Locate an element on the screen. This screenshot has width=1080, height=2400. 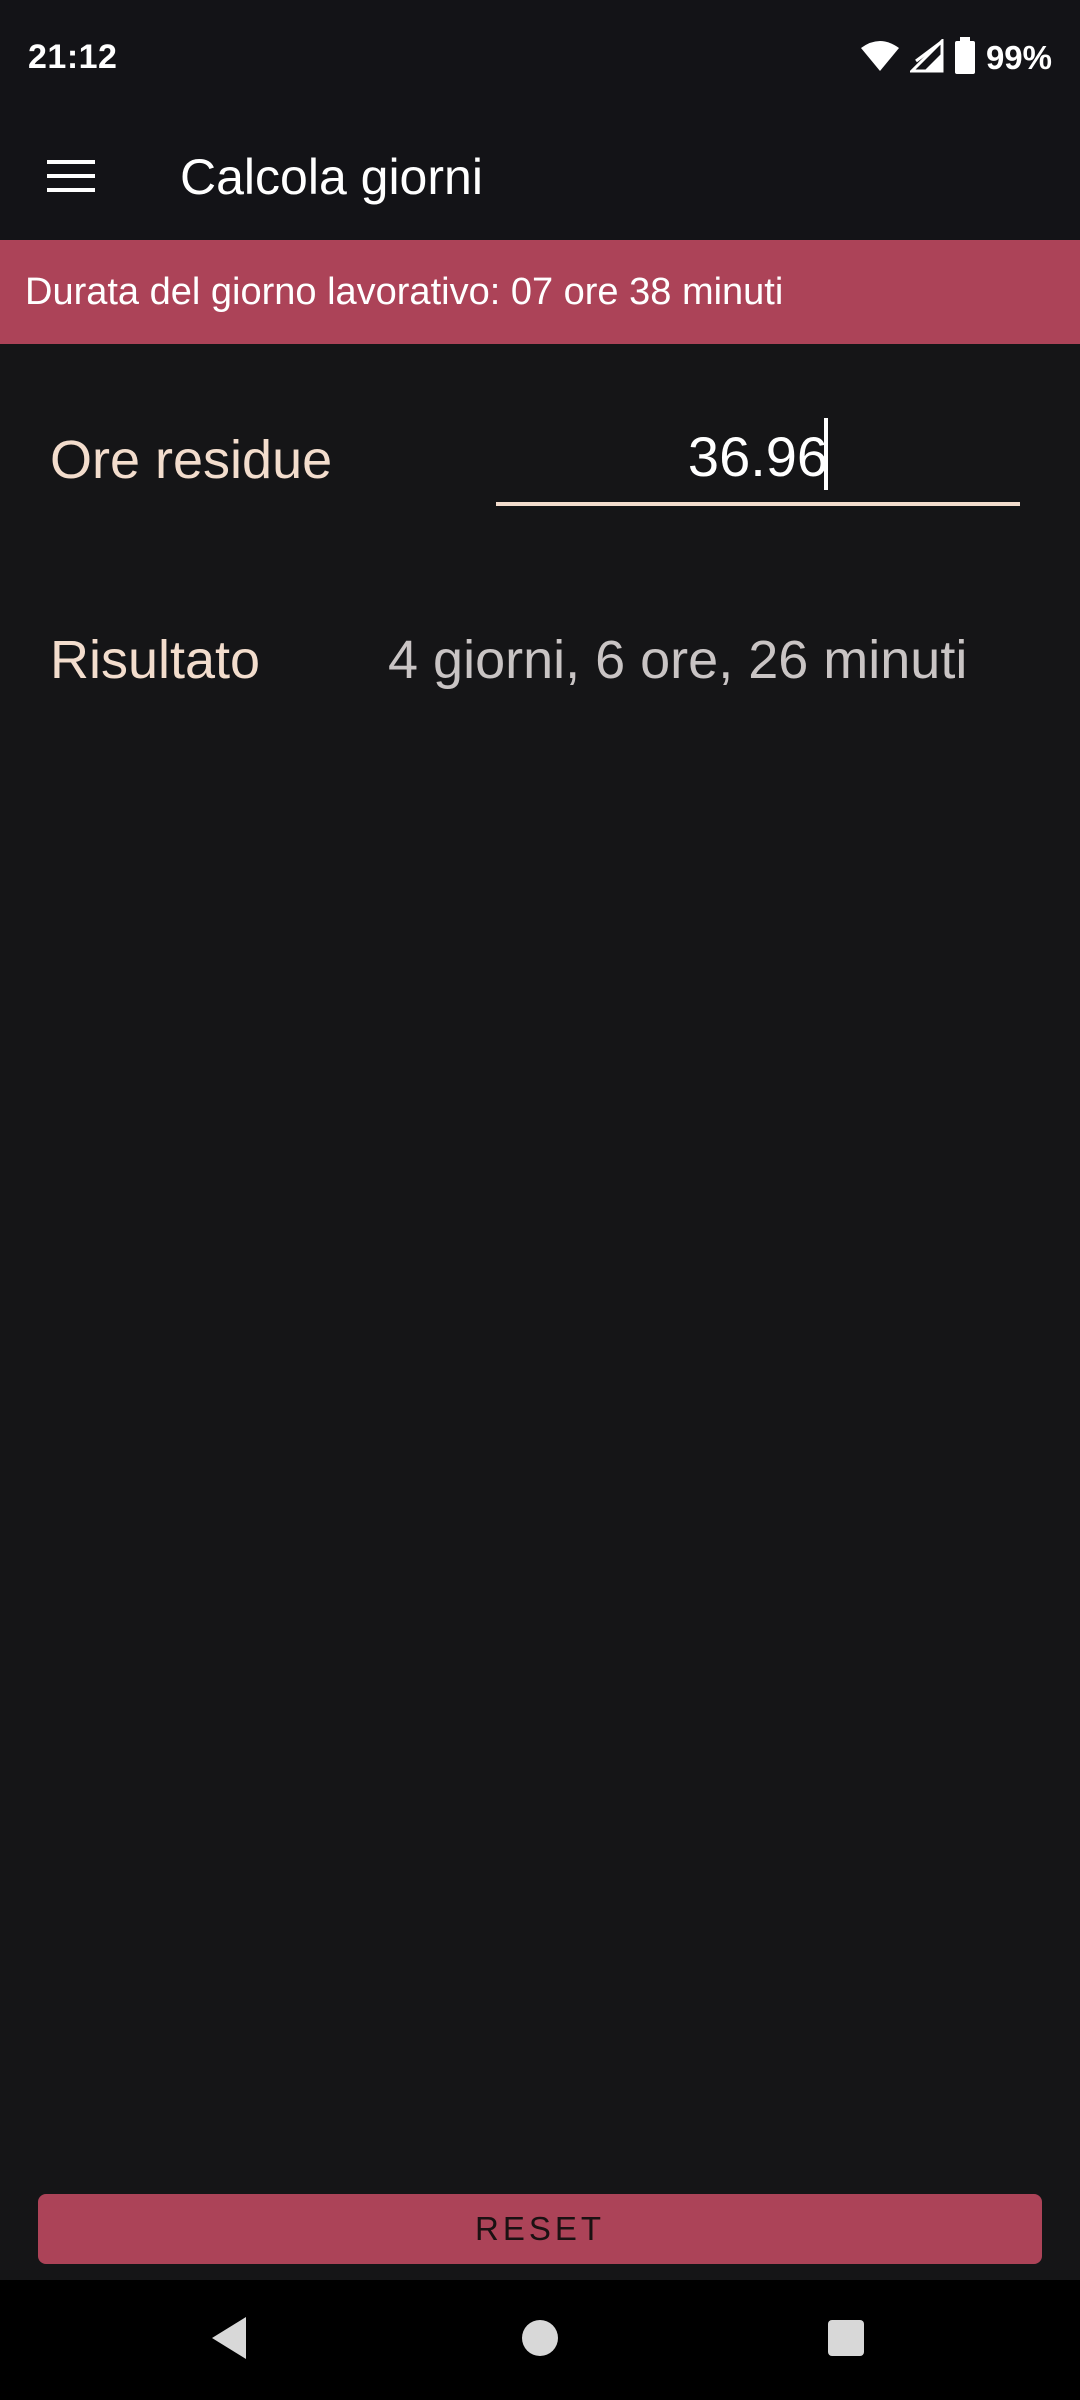
back-icon is located at coordinates (230, 2340).